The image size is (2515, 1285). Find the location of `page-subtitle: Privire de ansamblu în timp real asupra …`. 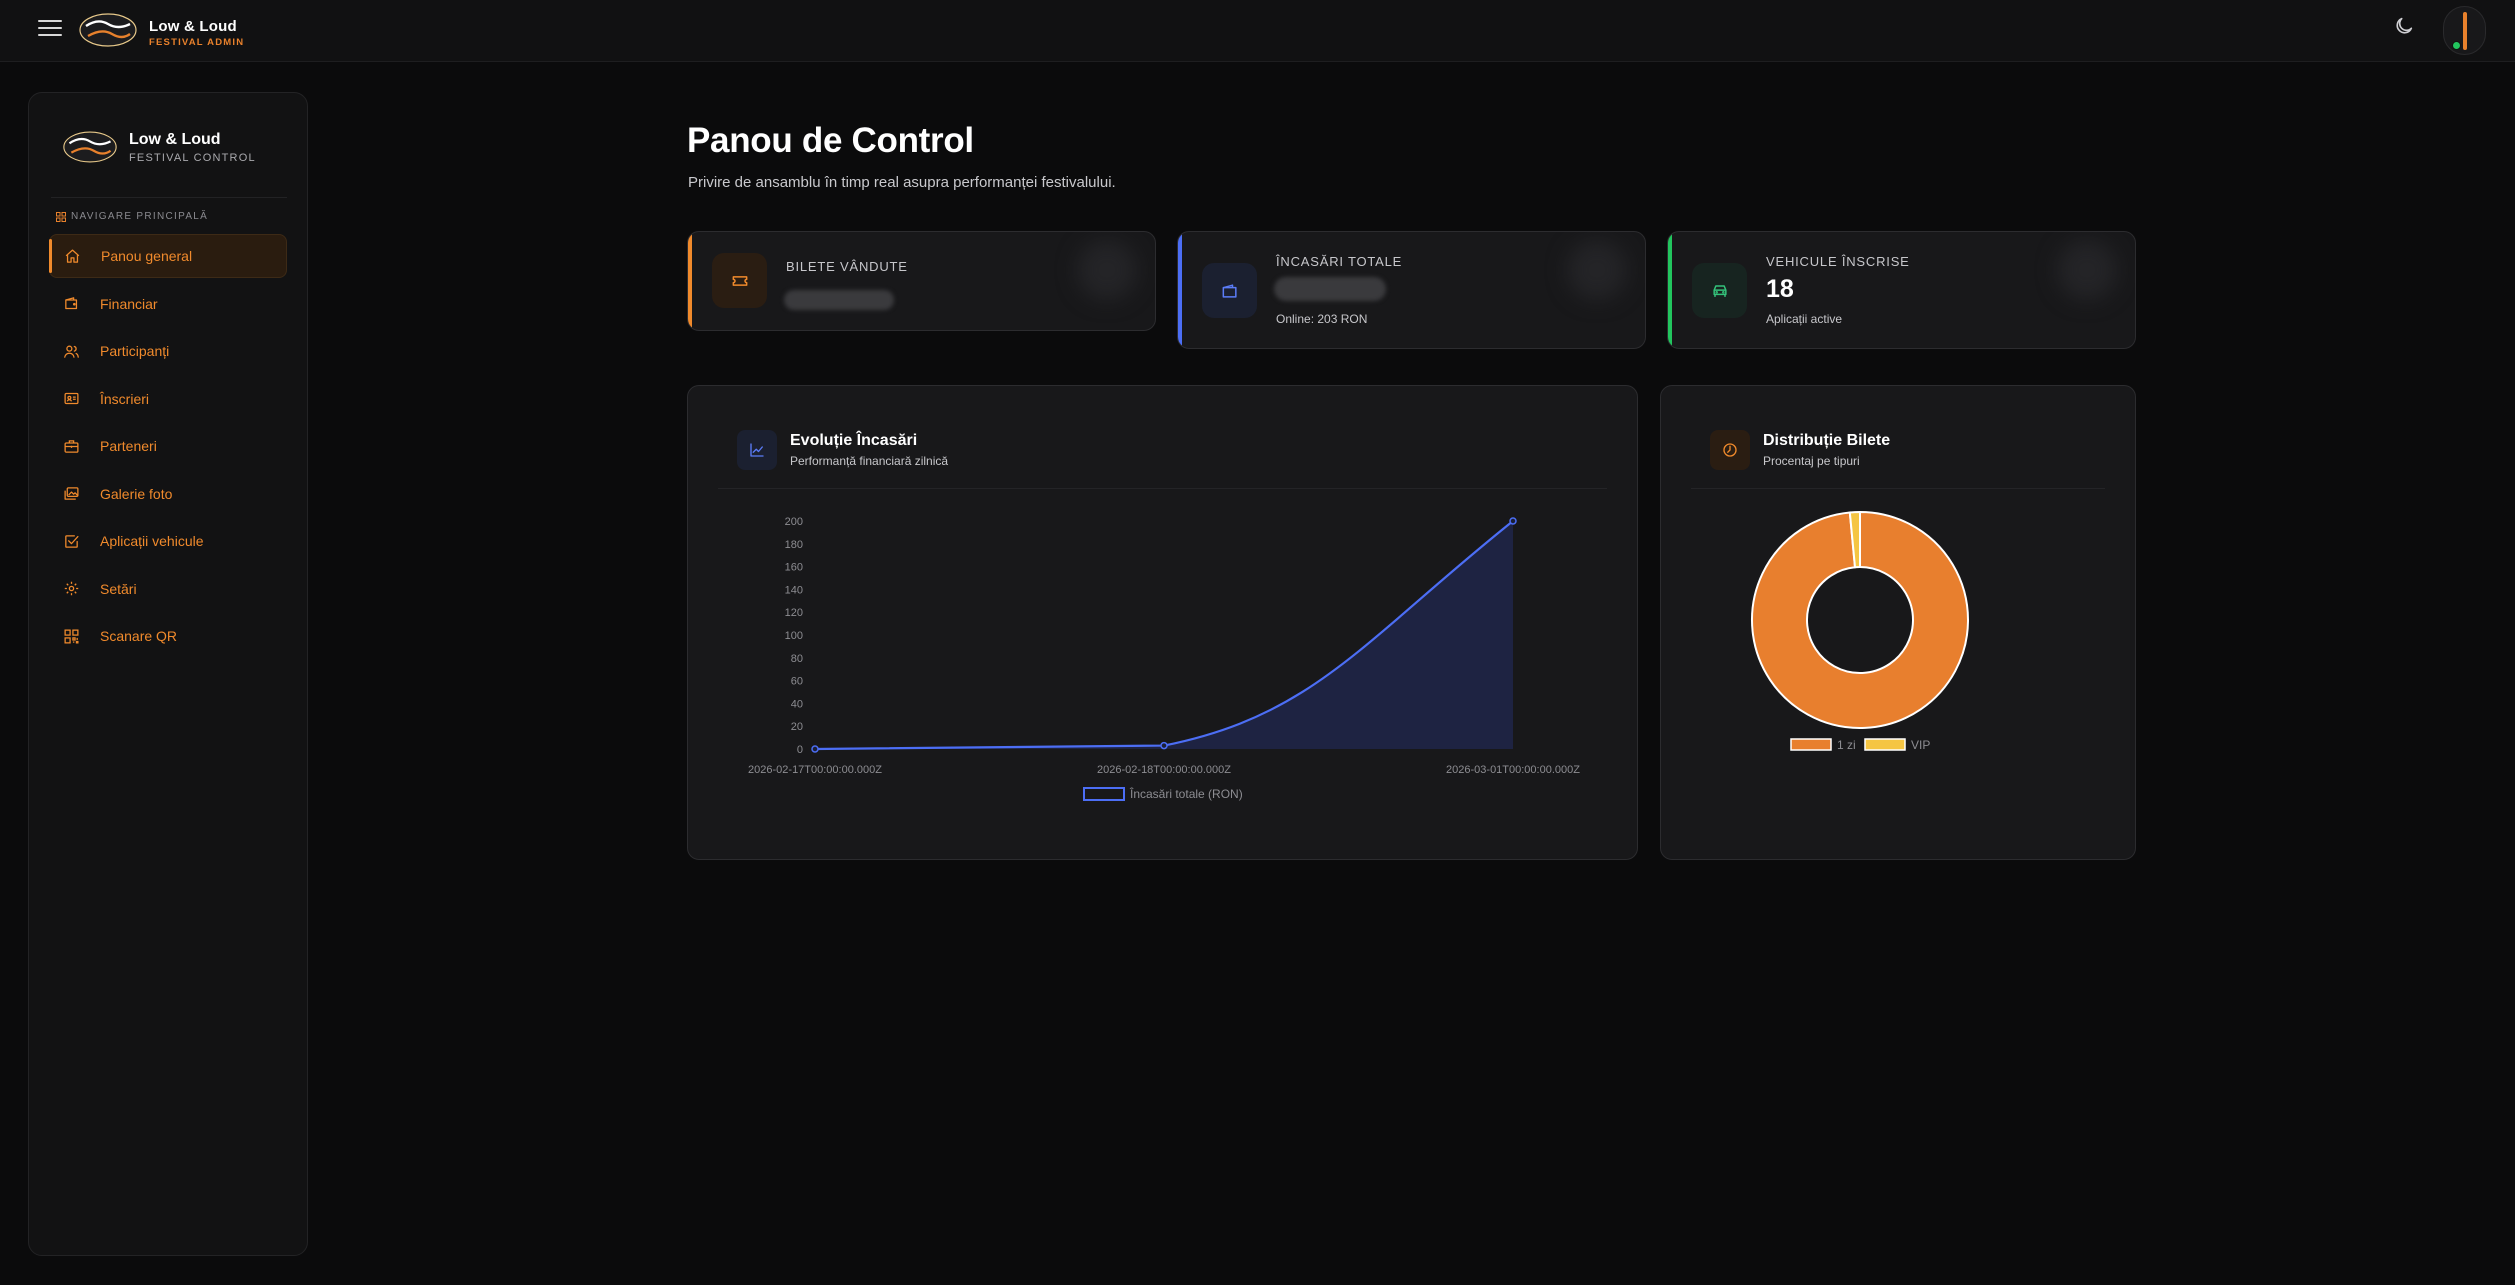

page-subtitle: Privire de ansamblu în timp real asupra … is located at coordinates (902, 182).